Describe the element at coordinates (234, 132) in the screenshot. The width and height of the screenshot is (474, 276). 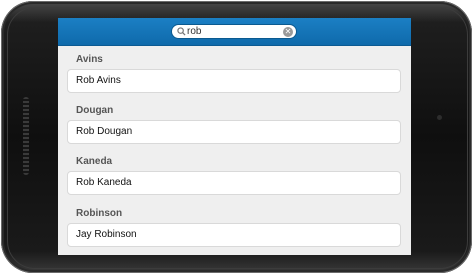
I see `list-item-rob-dougan: Rob Dougan` at that location.